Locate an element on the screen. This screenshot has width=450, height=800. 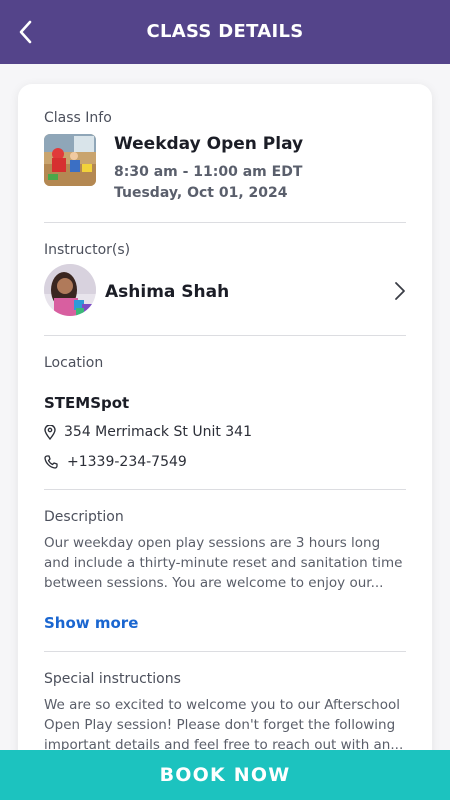
class-info-label: Class Info is located at coordinates (78, 118).